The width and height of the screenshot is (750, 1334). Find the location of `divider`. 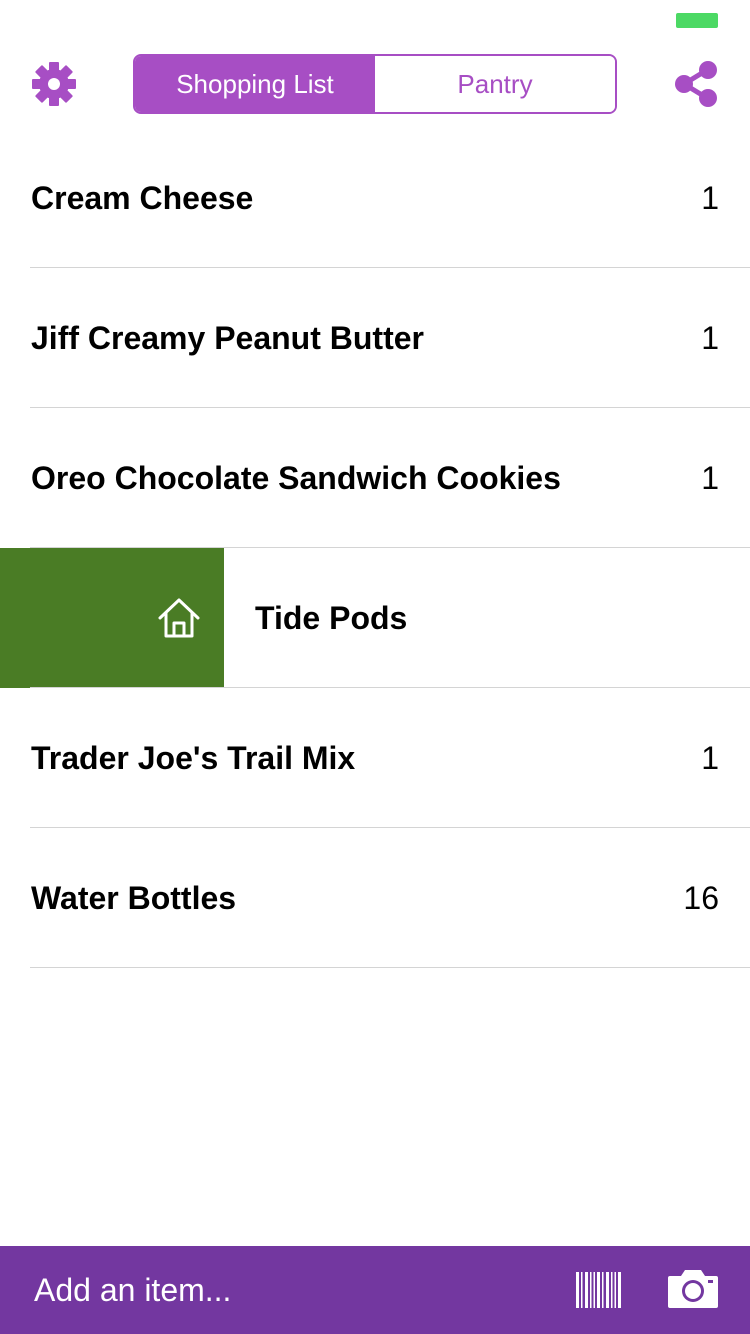

divider is located at coordinates (390, 967).